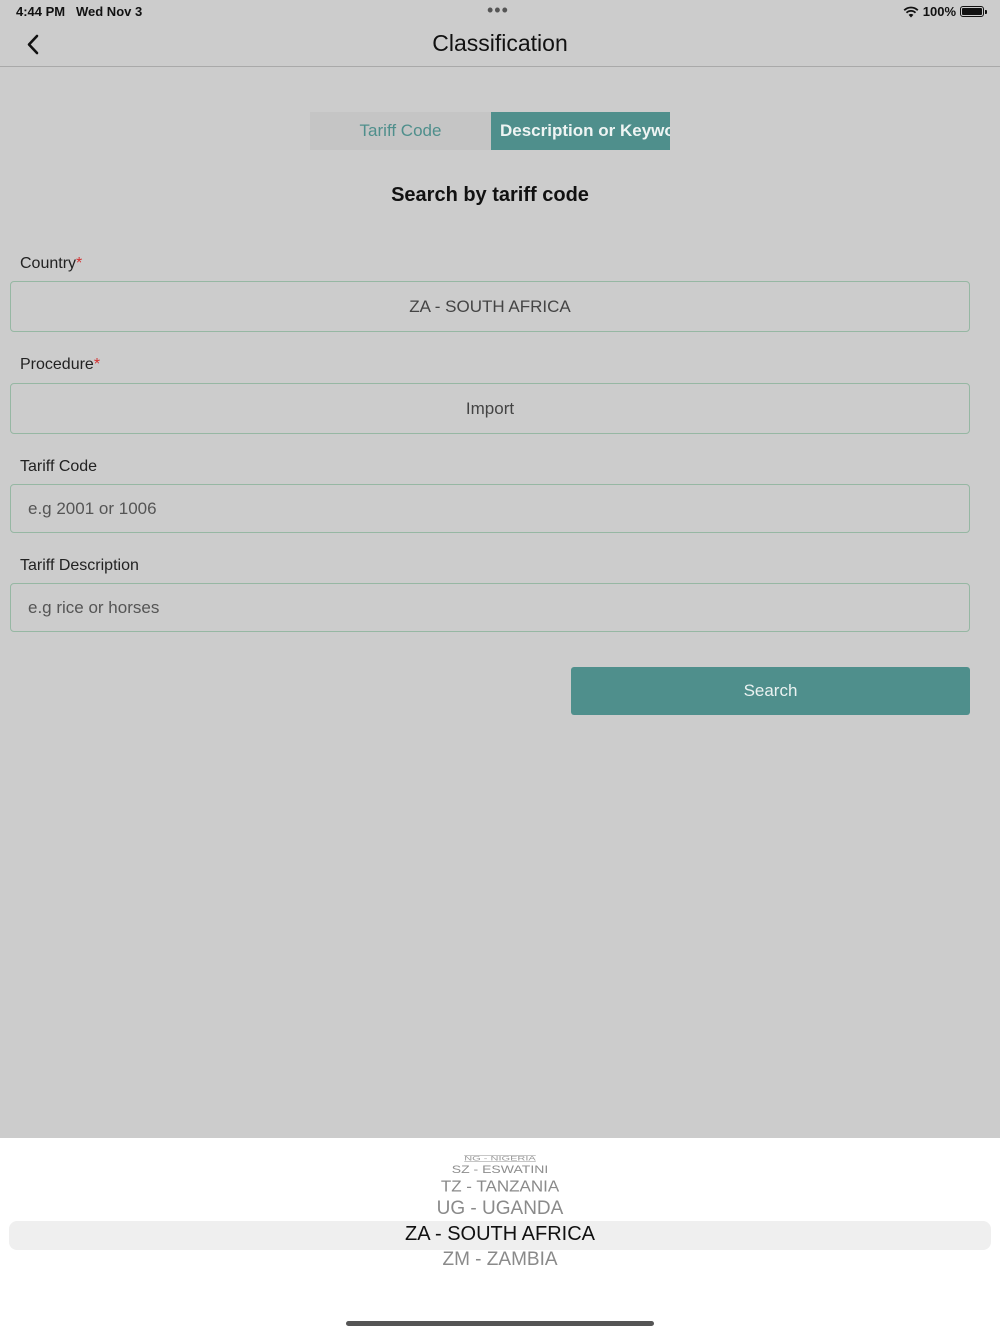 This screenshot has width=1000, height=1334. What do you see at coordinates (79, 565) in the screenshot?
I see `tariff-description-label: Tariff Description` at bounding box center [79, 565].